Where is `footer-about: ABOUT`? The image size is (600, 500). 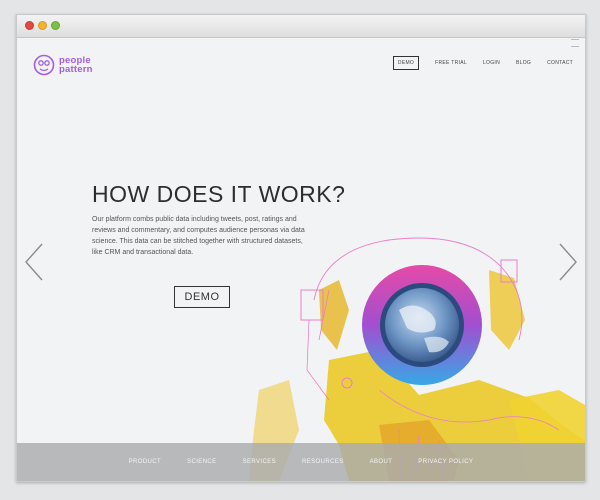
footer-about: ABOUT is located at coordinates (381, 462).